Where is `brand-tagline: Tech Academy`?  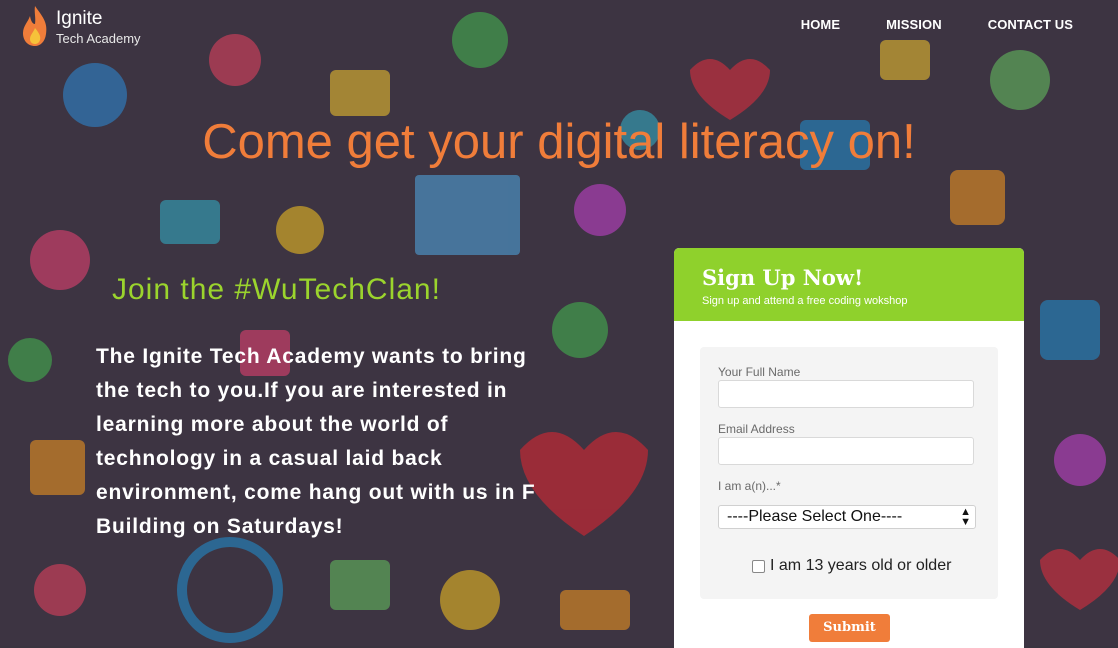
brand-tagline: Tech Academy is located at coordinates (98, 38).